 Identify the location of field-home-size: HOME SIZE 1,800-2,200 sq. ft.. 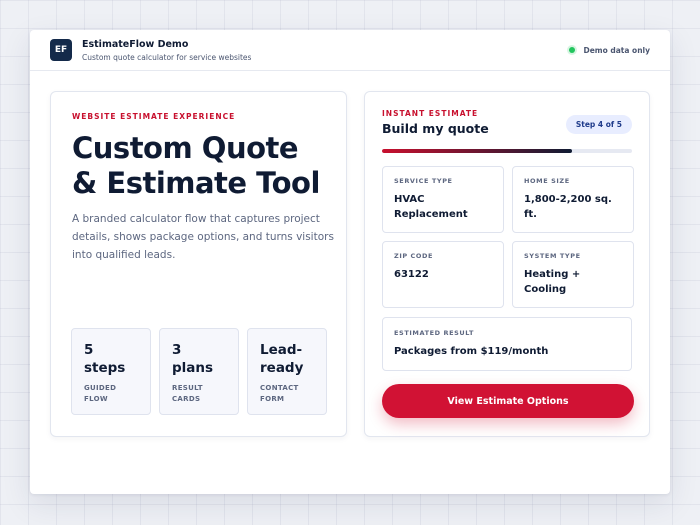
(573, 199).